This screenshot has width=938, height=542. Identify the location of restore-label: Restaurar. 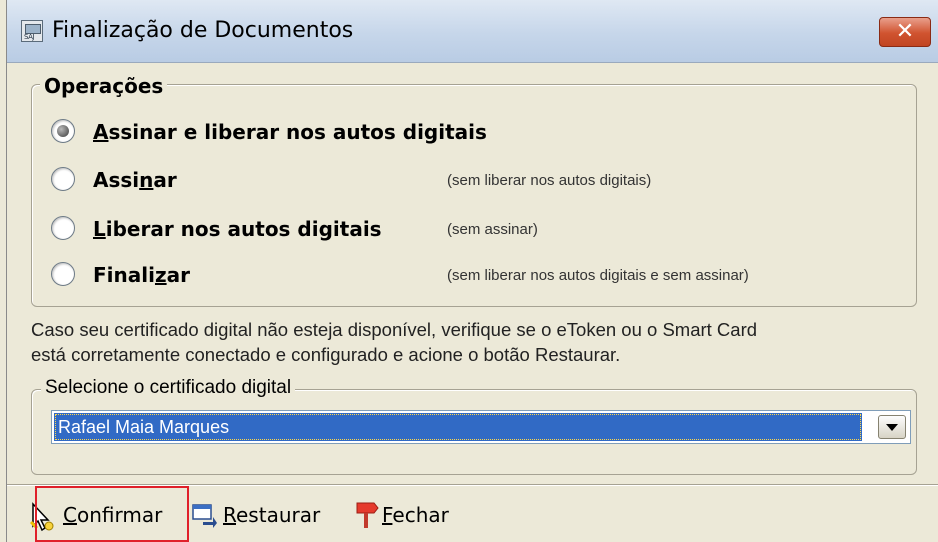
(272, 515).